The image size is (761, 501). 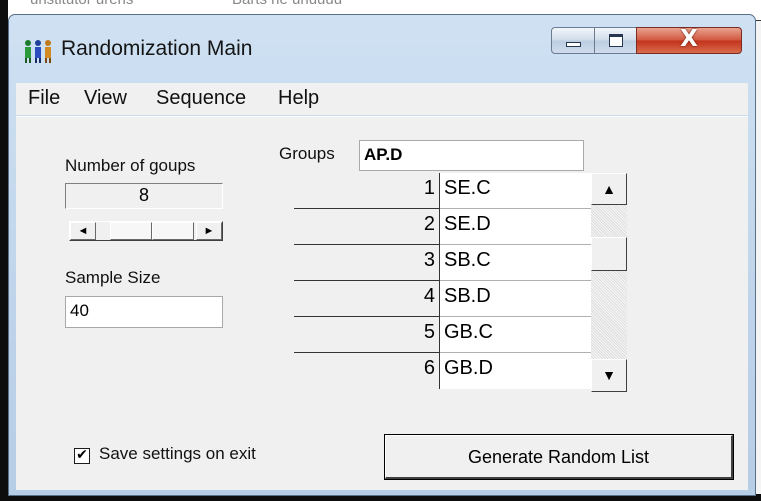 I want to click on scroll-thumb-segment, so click(x=173, y=231).